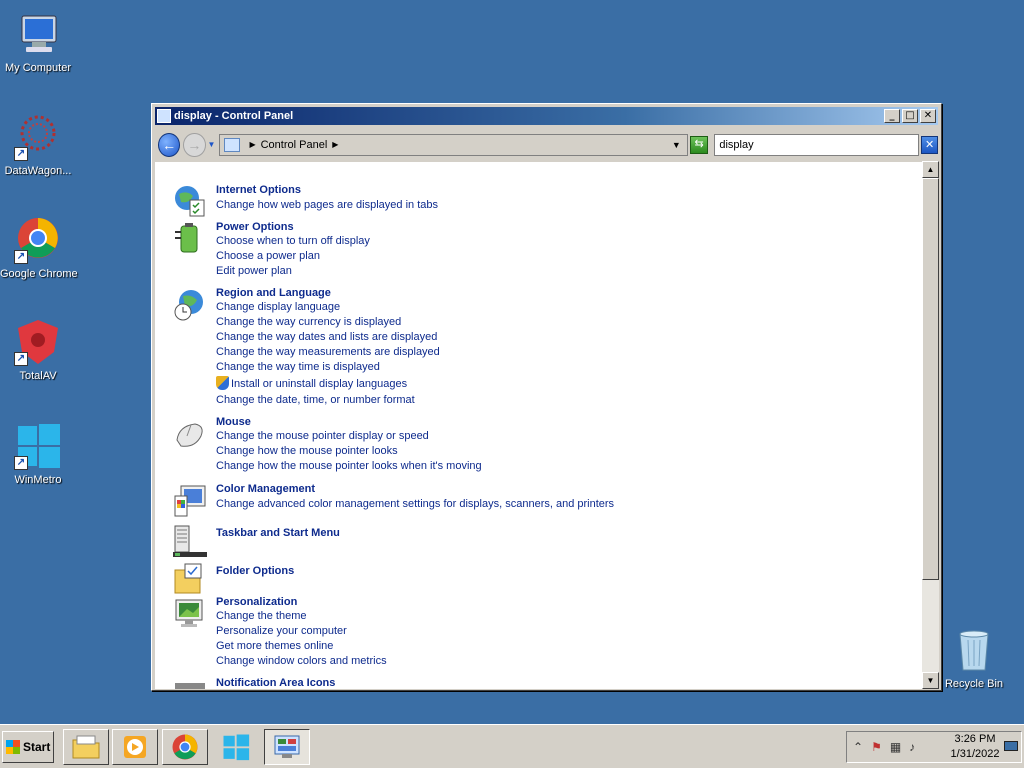 The image size is (1024, 768). I want to click on desktop-icon-google-chrome: ↗ Google Chrome, so click(39, 248).